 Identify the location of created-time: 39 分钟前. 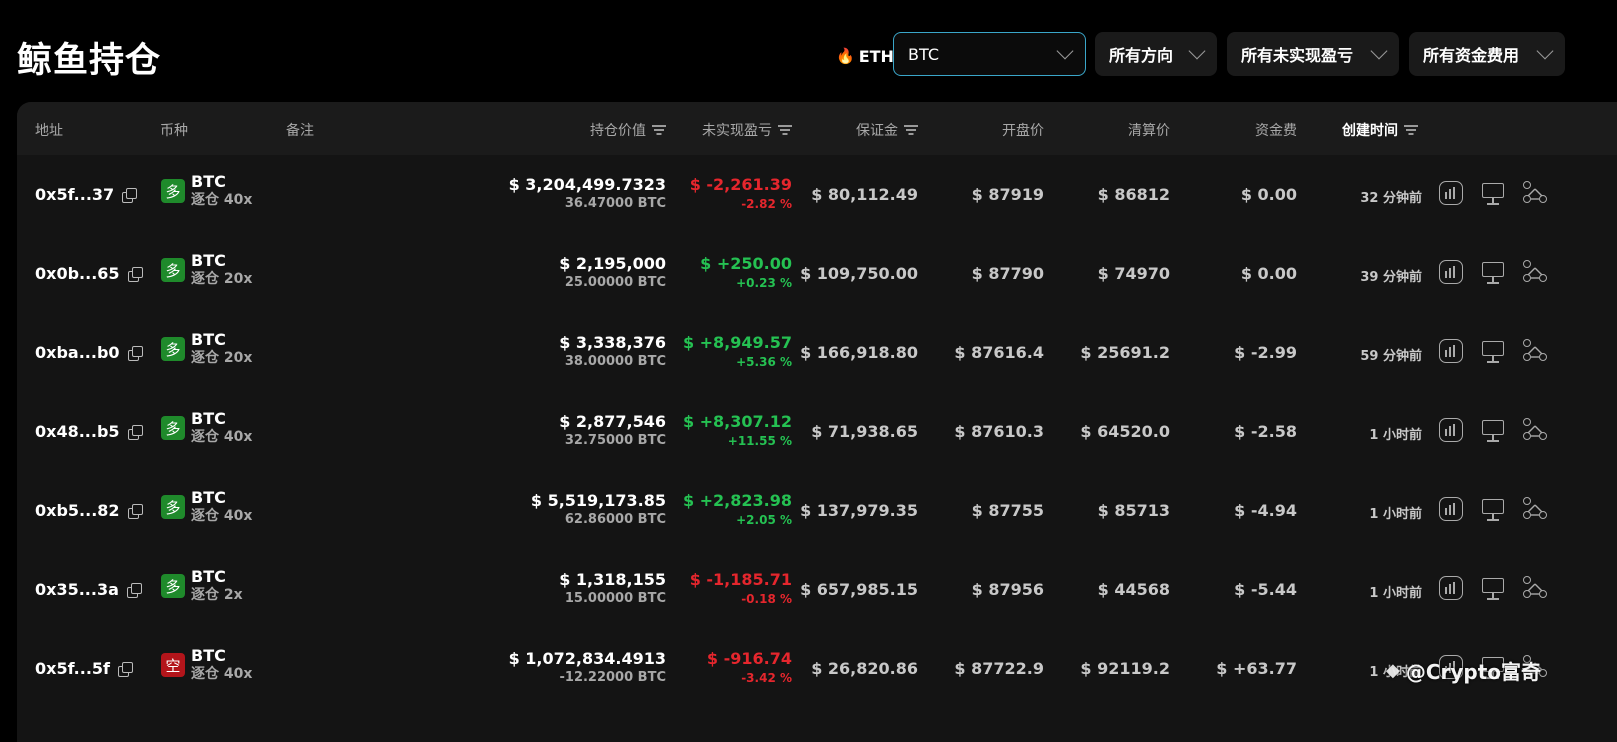
(1391, 277).